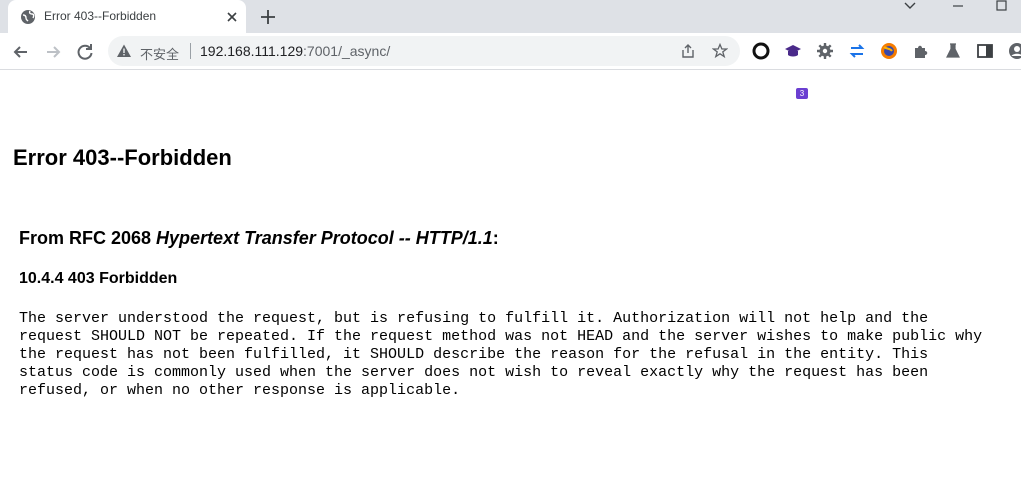  What do you see at coordinates (825, 51) in the screenshot?
I see `gear-extension-icon` at bounding box center [825, 51].